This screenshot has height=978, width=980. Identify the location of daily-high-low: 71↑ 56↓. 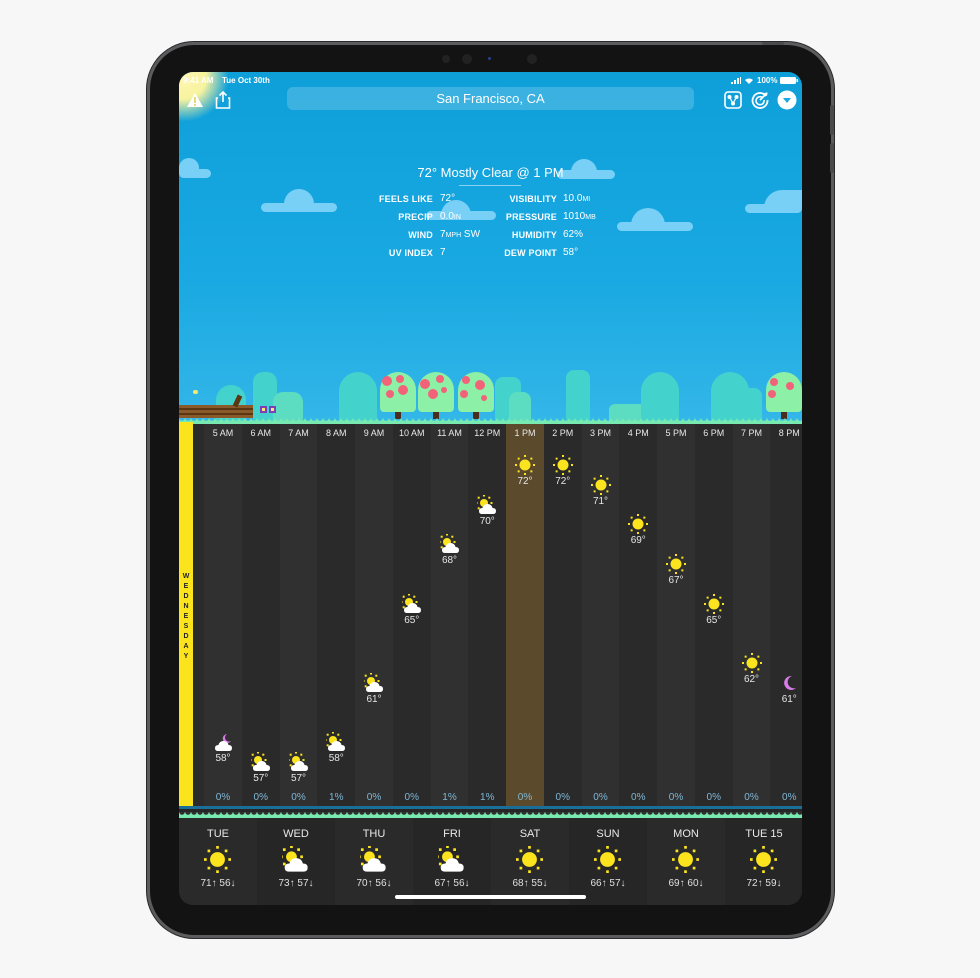
(218, 883).